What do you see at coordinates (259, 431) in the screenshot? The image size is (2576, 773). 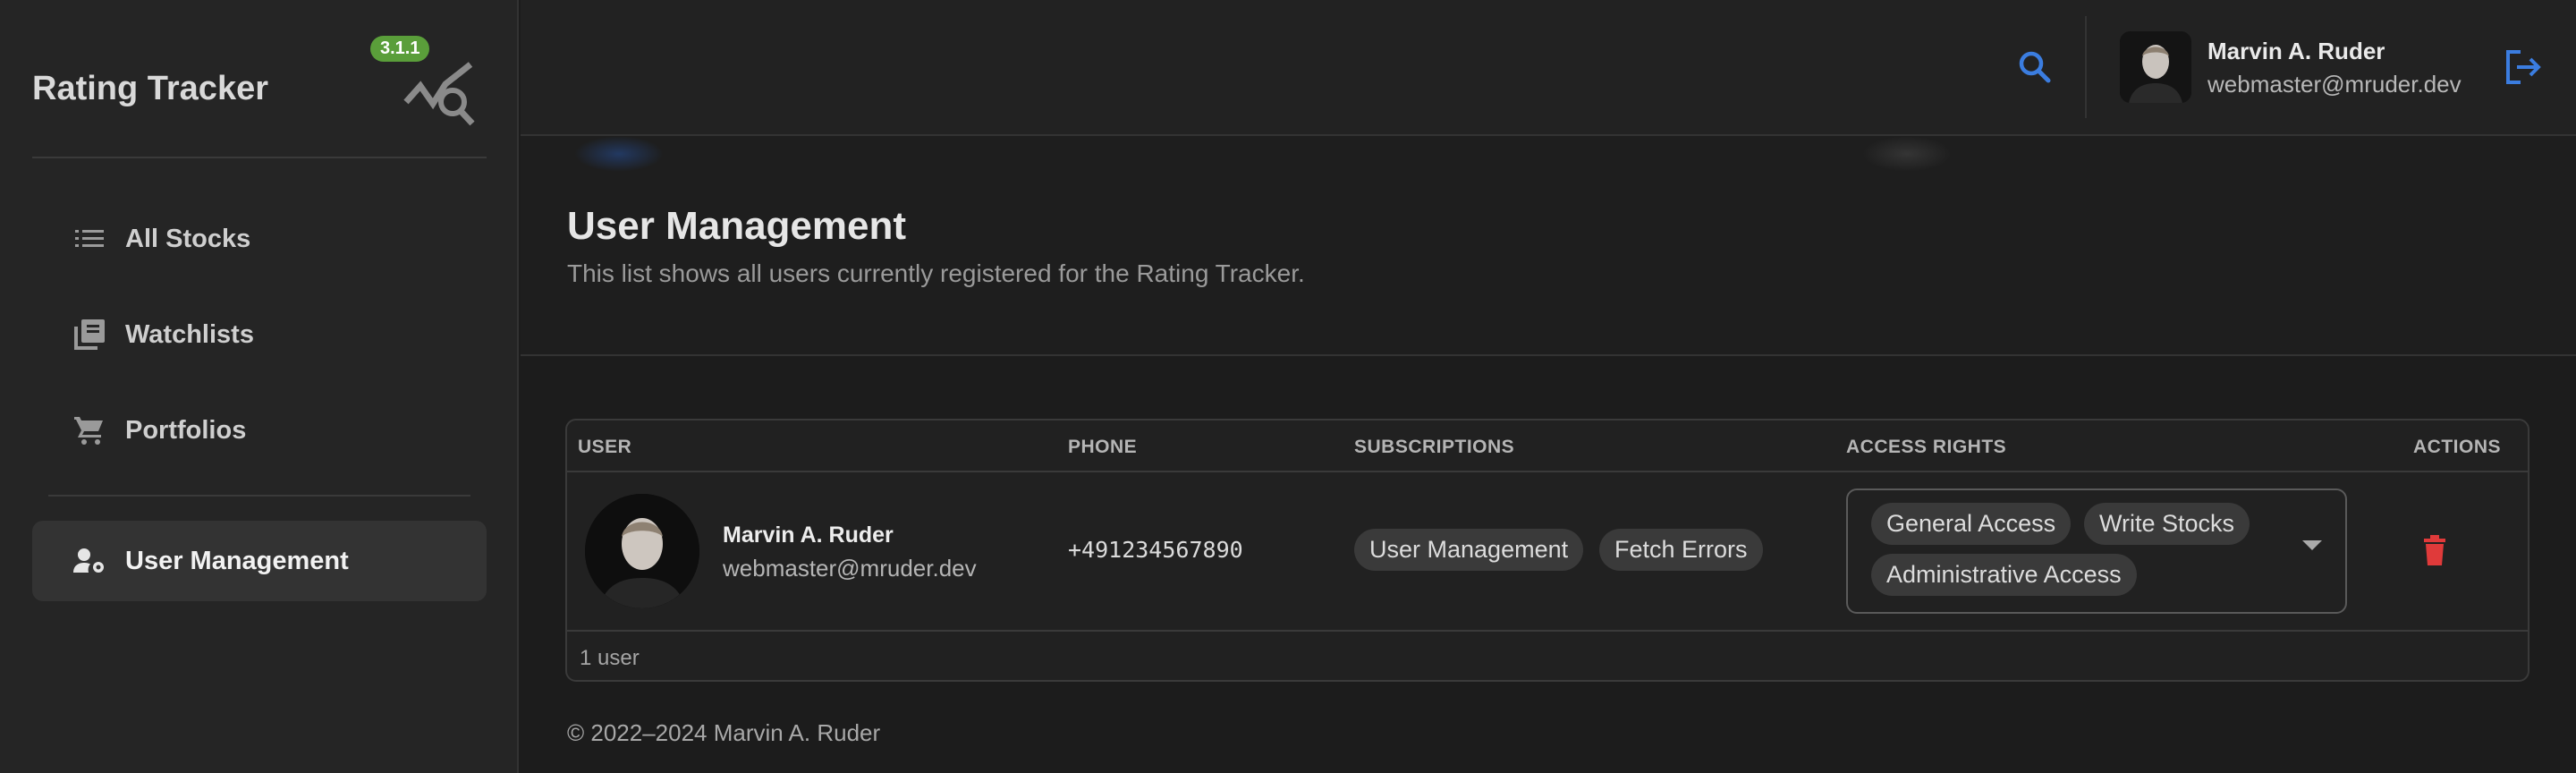 I see `sidebar-item-portfolios: Portfolios` at bounding box center [259, 431].